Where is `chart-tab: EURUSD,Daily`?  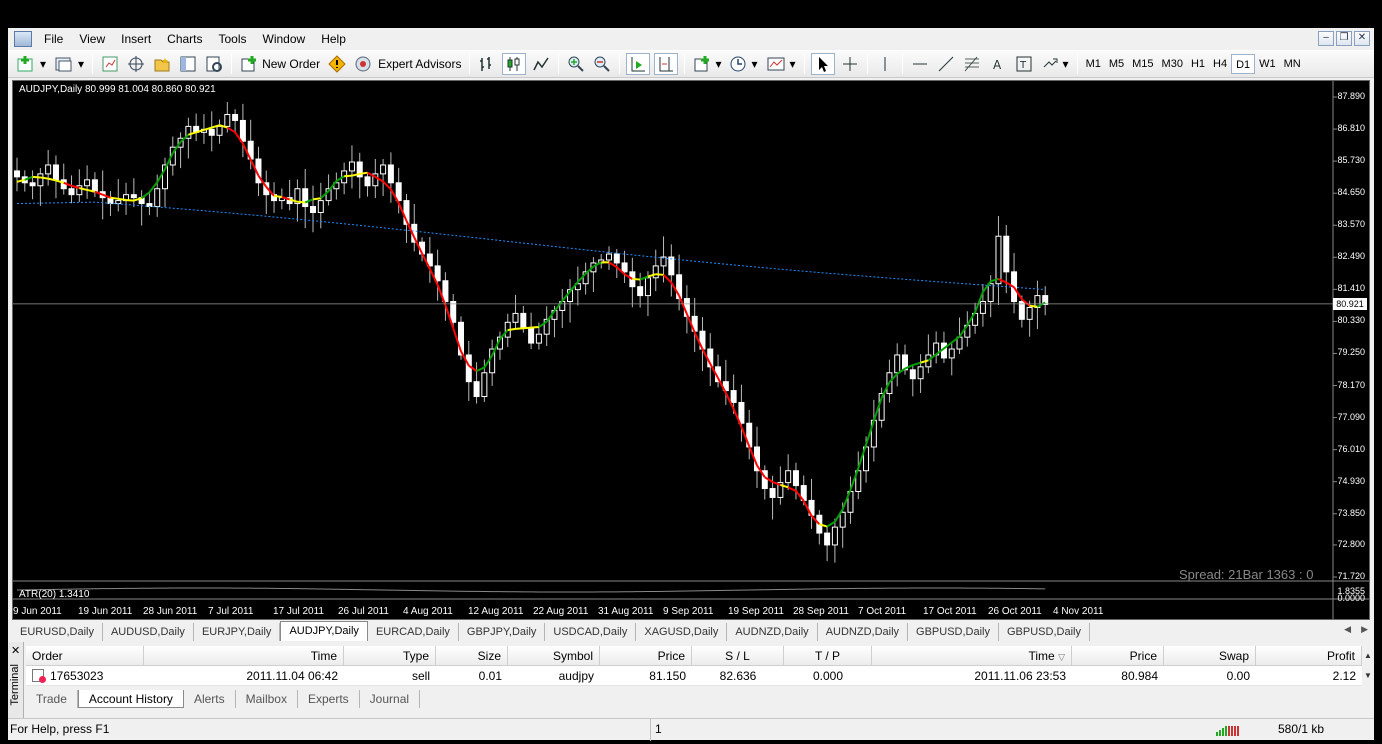
chart-tab: EURUSD,Daily is located at coordinates (57, 632).